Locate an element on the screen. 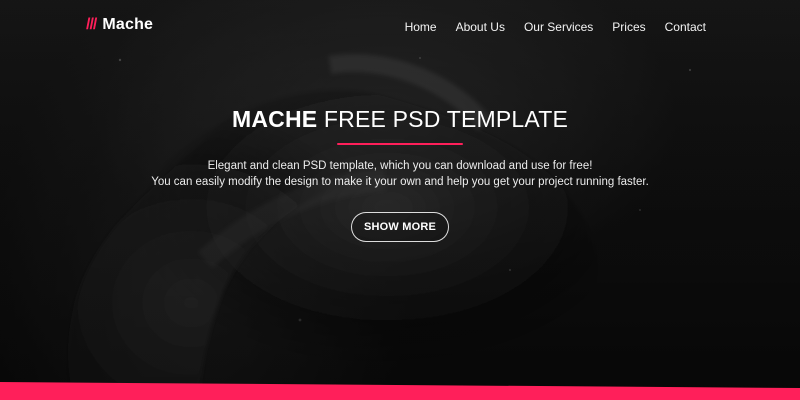 The image size is (800, 400). brand-mark-icon: /// is located at coordinates (91, 24).